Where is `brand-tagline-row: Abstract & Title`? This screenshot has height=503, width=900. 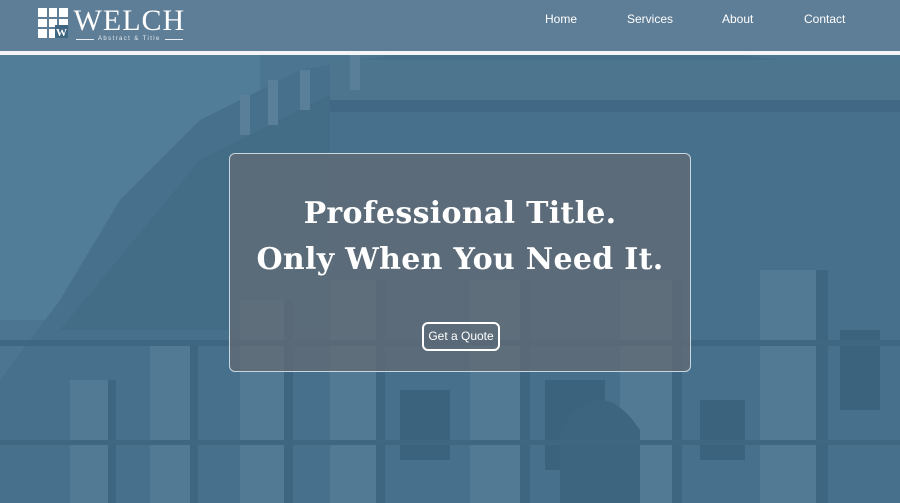 brand-tagline-row: Abstract & Title is located at coordinates (129, 39).